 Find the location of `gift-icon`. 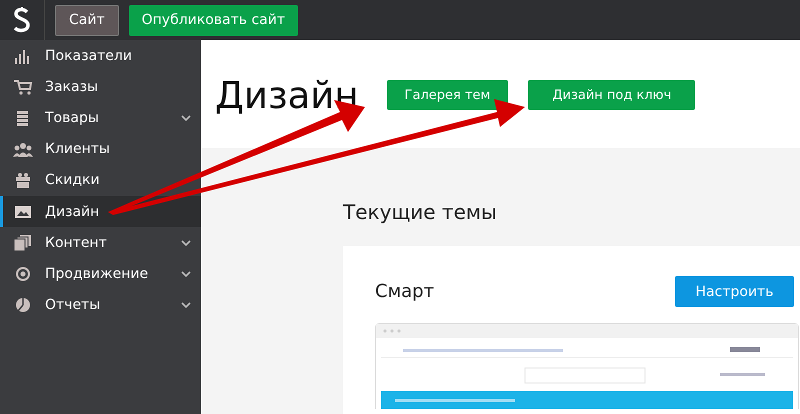

gift-icon is located at coordinates (23, 180).